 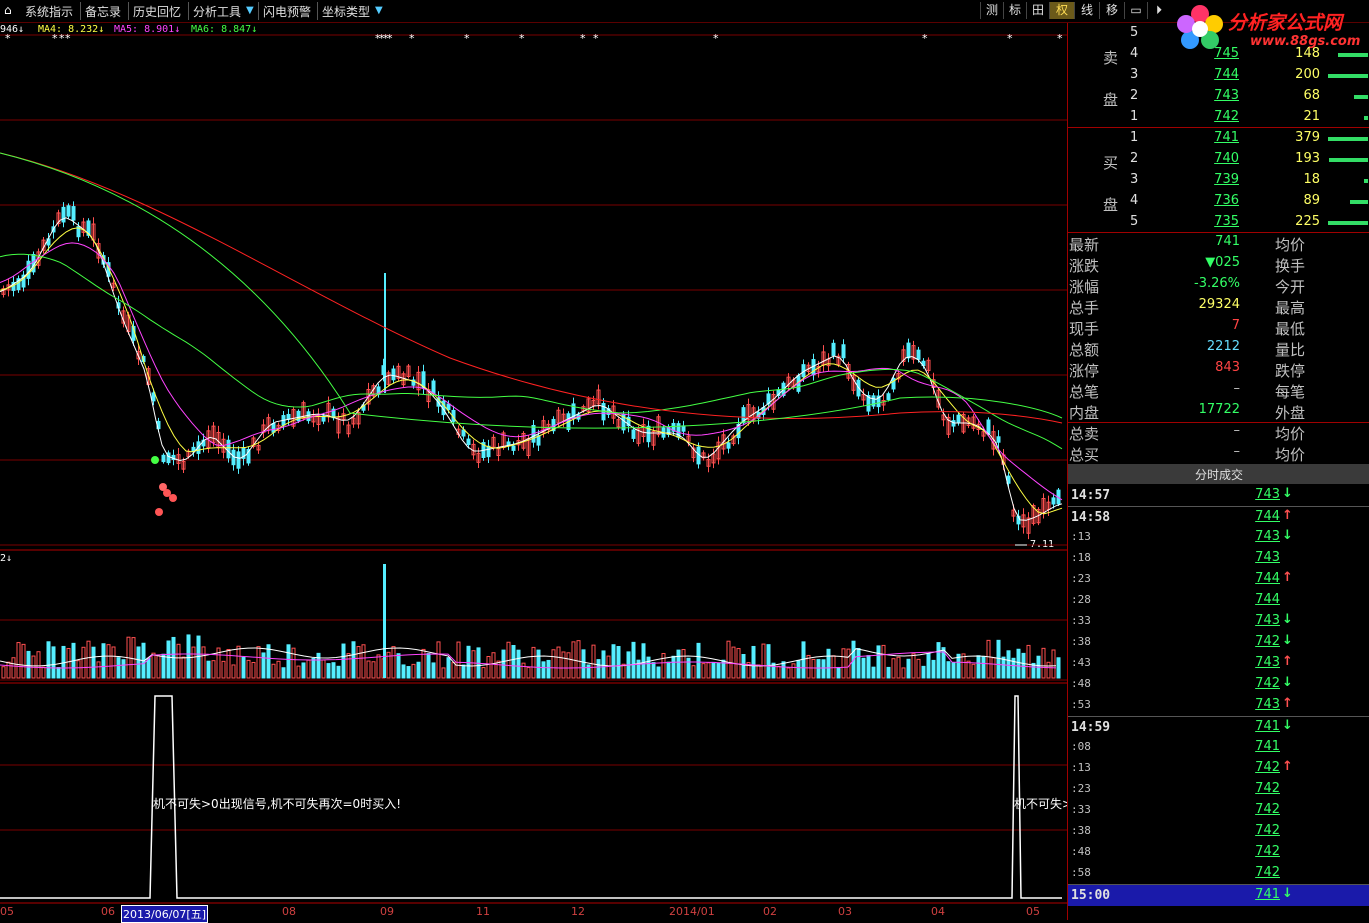 What do you see at coordinates (1084, 455) in the screenshot?
I see `quote-label: 总买` at bounding box center [1084, 455].